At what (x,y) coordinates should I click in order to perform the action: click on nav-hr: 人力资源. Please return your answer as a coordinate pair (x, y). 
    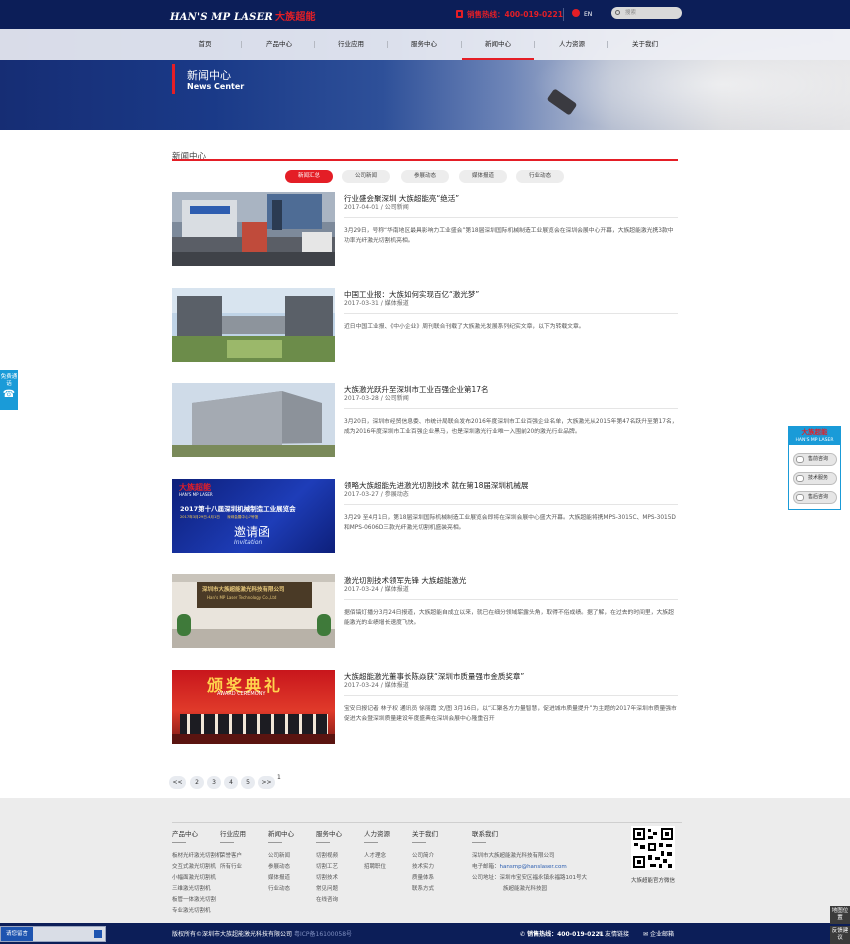
    Looking at the image, I should click on (572, 44).